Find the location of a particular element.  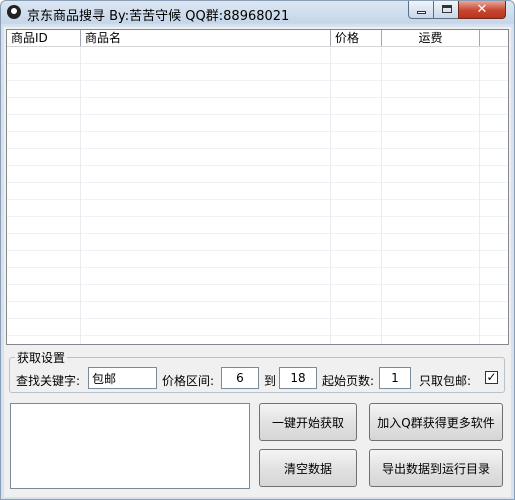

free-shipping-checkbox: ✓ is located at coordinates (491, 377).